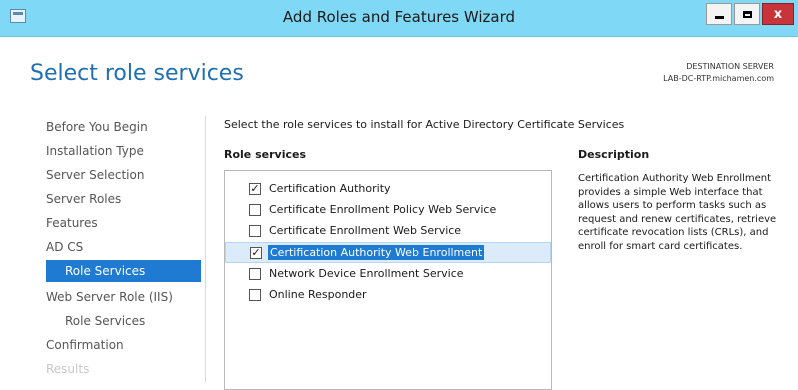 The image size is (798, 390). What do you see at coordinates (83, 199) in the screenshot?
I see `nav-item-server-roles: Server Roles` at bounding box center [83, 199].